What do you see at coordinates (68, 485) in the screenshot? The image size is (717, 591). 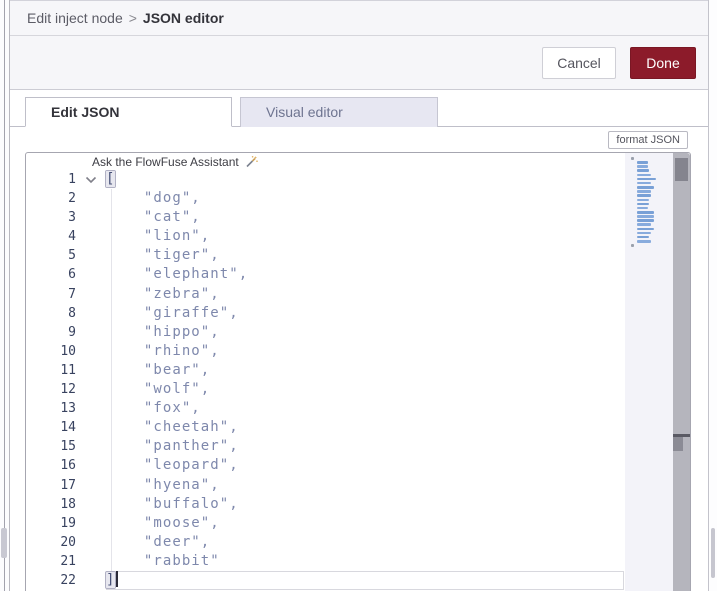 I see `line-number: 17` at bounding box center [68, 485].